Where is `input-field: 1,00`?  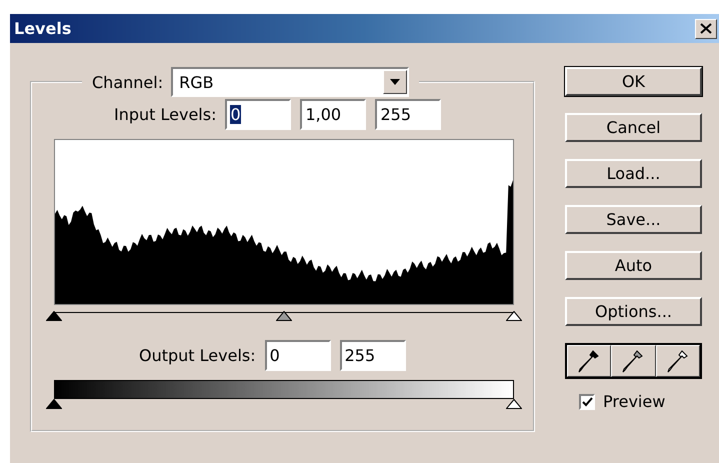 input-field: 1,00 is located at coordinates (333, 114).